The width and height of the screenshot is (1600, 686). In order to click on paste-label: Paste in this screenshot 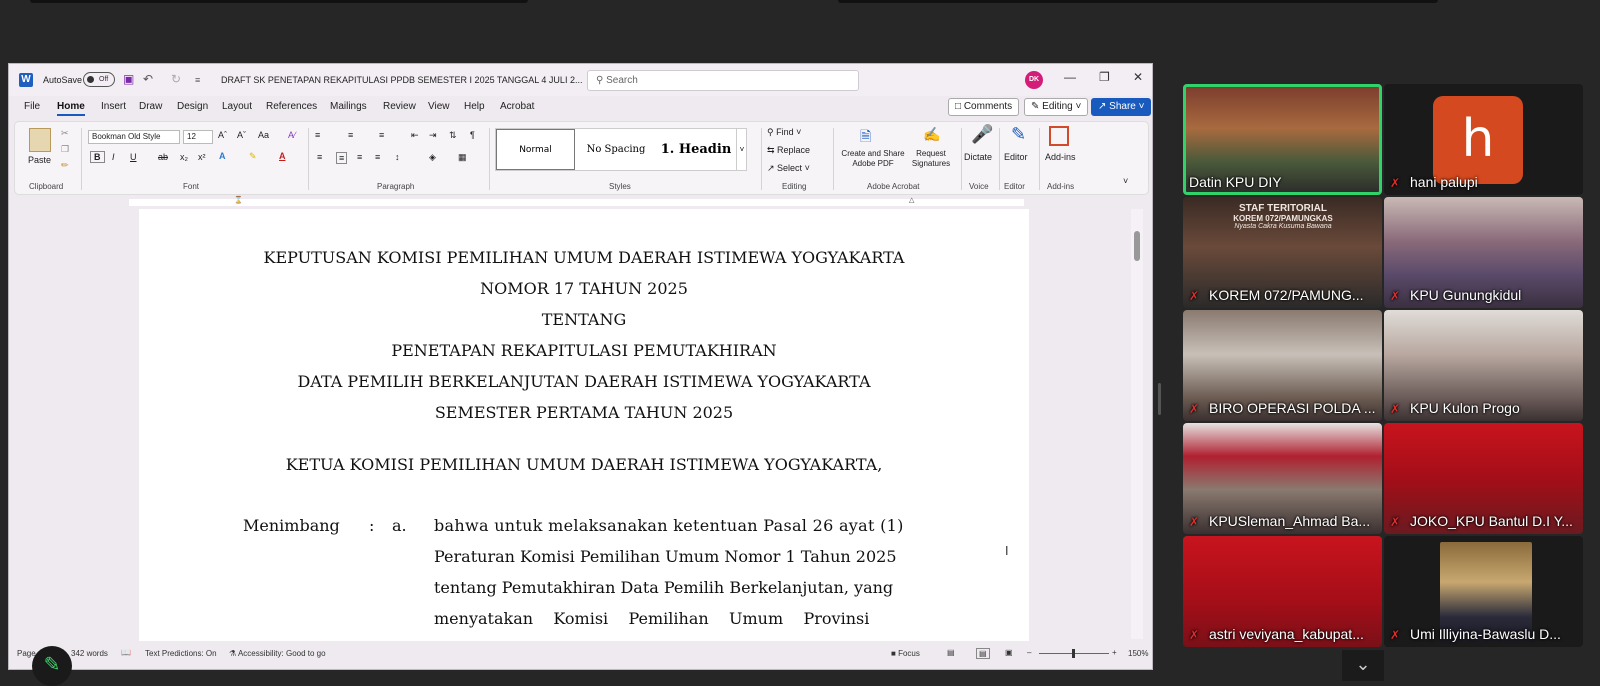, I will do `click(39, 160)`.